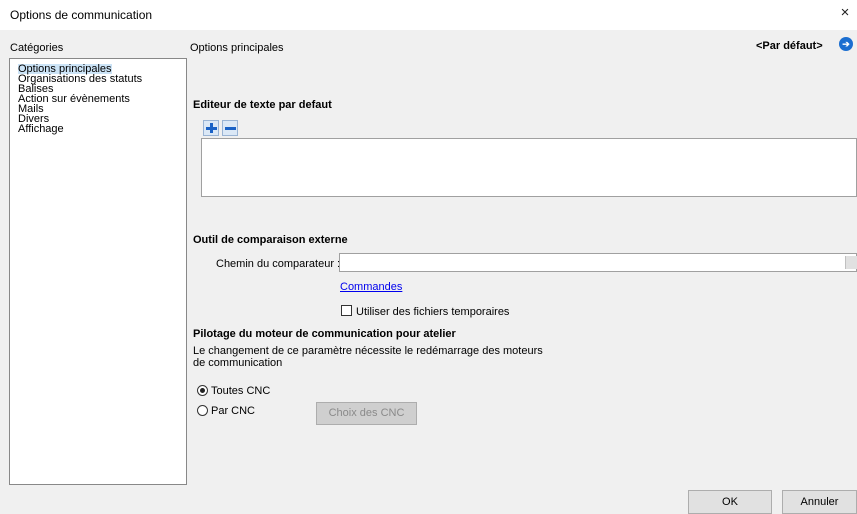  Describe the element at coordinates (789, 46) in the screenshot. I see `default-profile-label: <Par défaut>` at that location.